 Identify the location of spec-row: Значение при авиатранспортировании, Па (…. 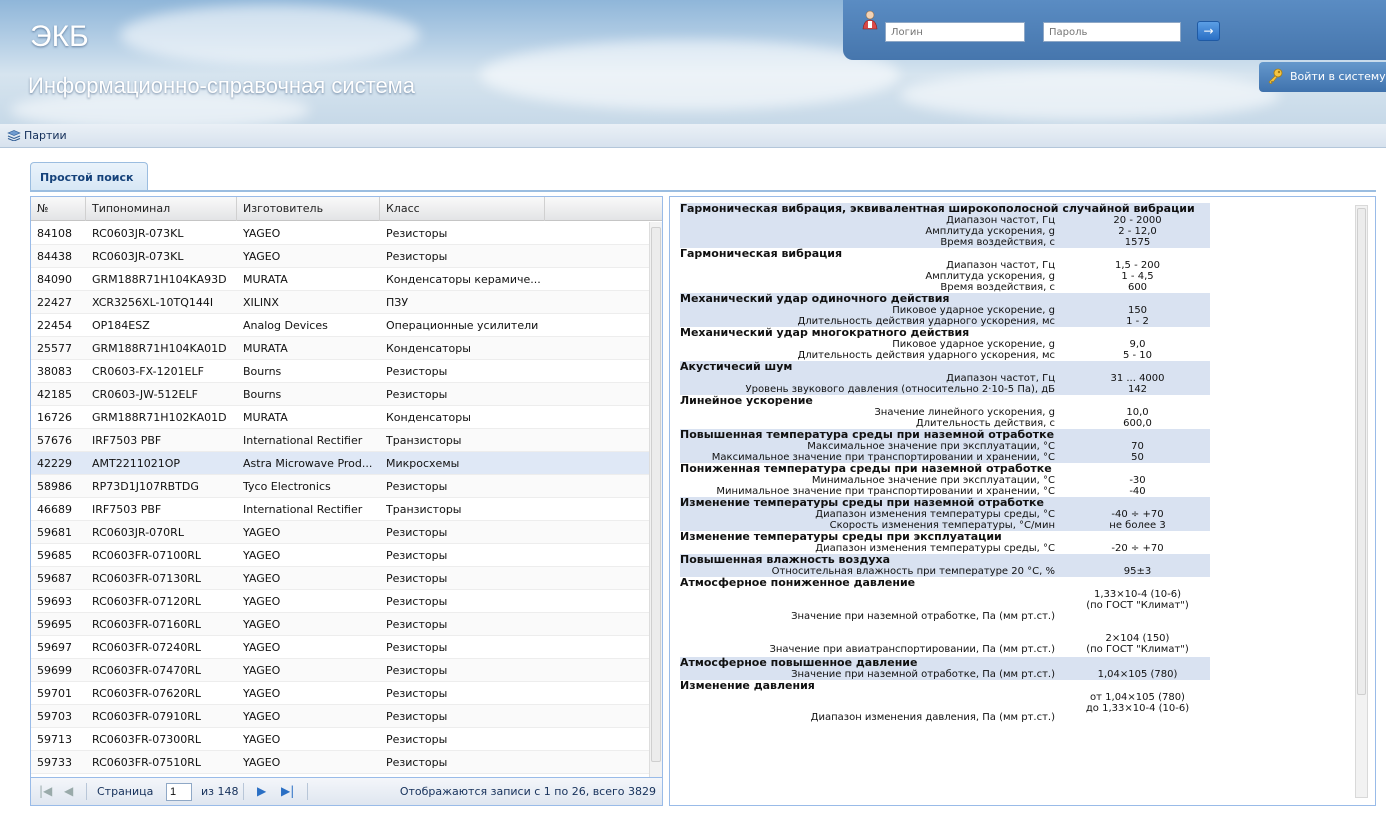
(945, 645).